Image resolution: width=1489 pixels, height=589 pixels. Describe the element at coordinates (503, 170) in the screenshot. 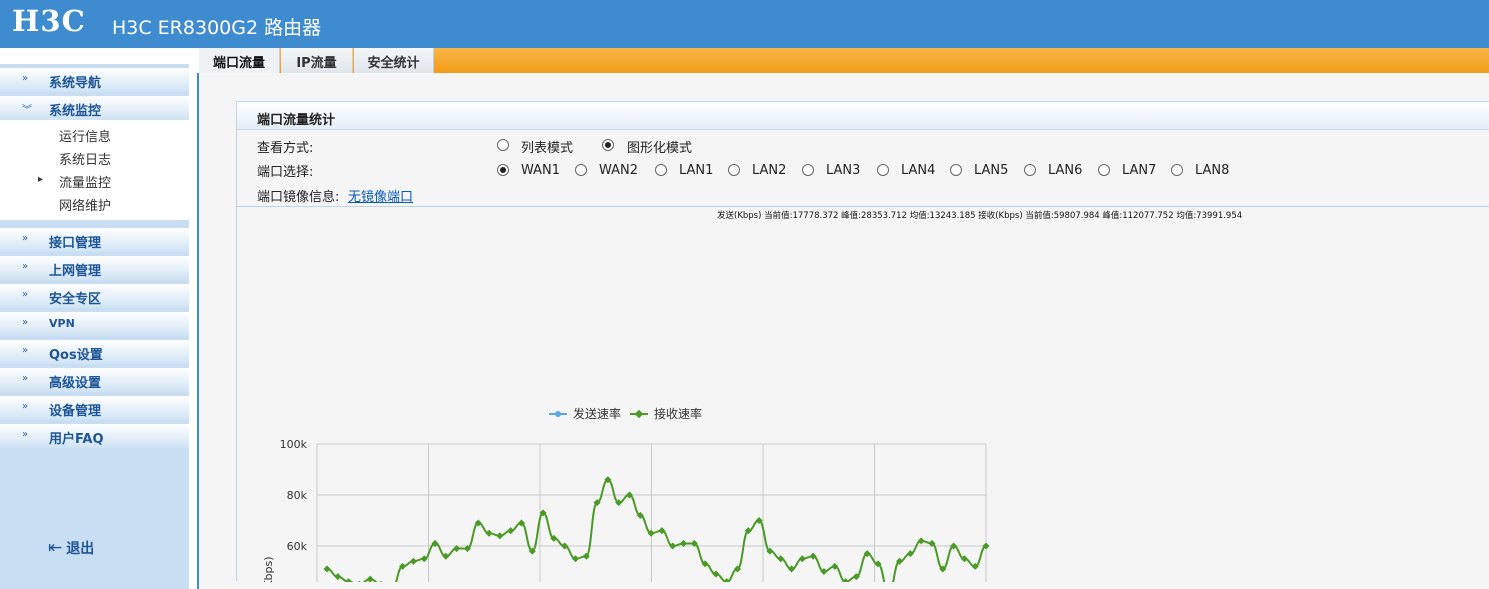

I see `radio-port-wan1` at that location.